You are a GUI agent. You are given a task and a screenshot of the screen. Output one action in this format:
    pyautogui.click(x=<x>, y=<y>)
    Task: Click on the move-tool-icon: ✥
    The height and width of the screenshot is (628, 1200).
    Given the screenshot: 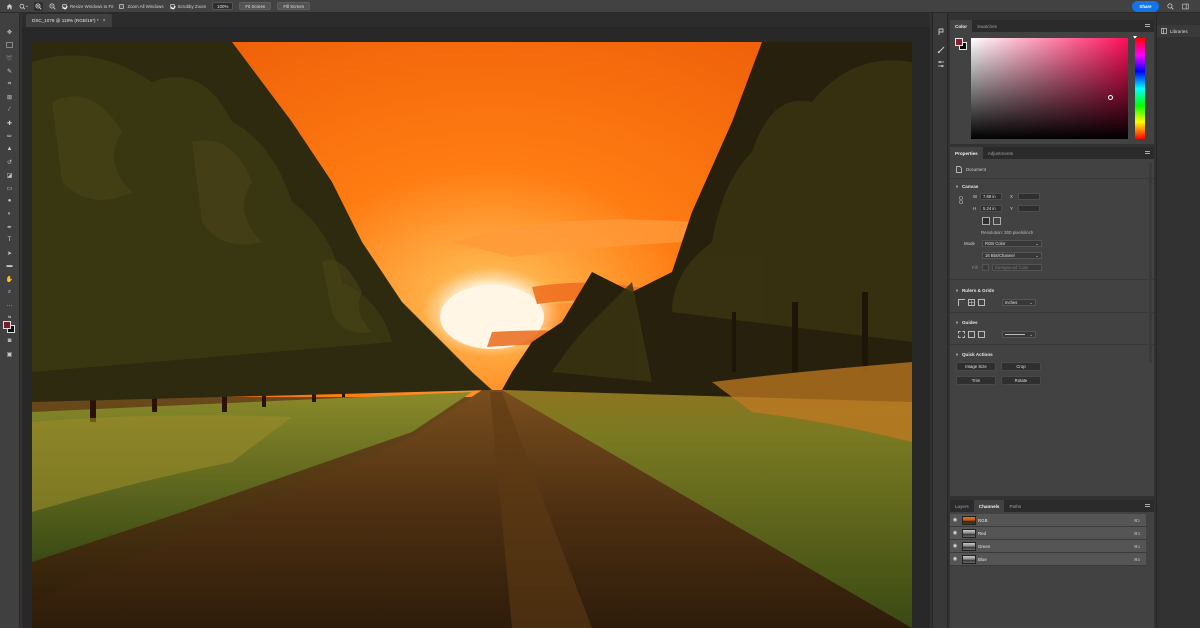 What is the action you would take?
    pyautogui.click(x=9, y=32)
    